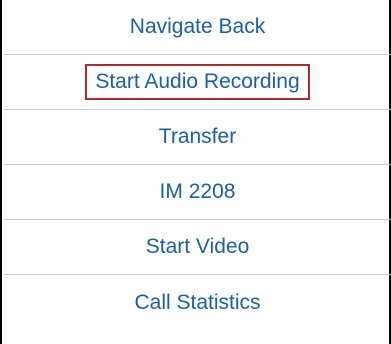  I want to click on im-label: IM 2208, so click(197, 191).